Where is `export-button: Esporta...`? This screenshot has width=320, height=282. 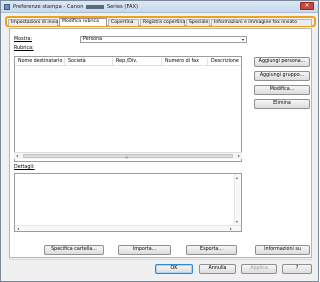
export-button: Esporta... is located at coordinates (211, 250).